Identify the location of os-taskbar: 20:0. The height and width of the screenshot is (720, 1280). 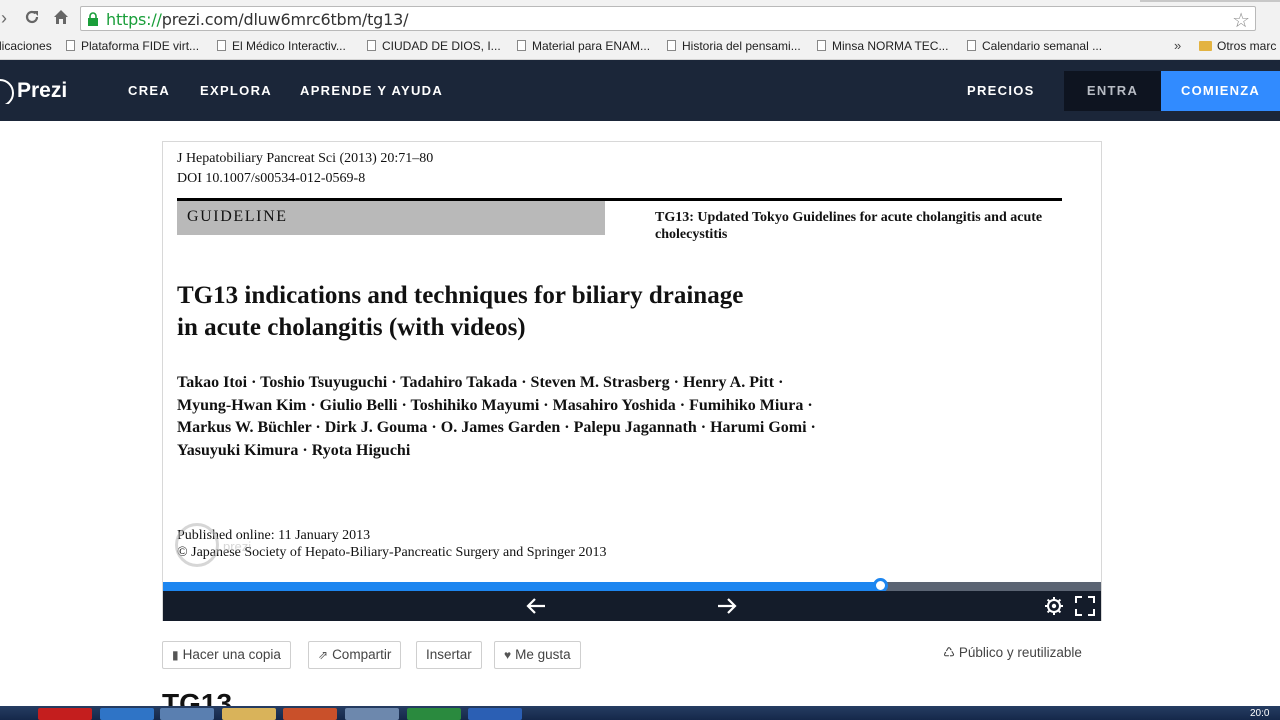
(640, 713).